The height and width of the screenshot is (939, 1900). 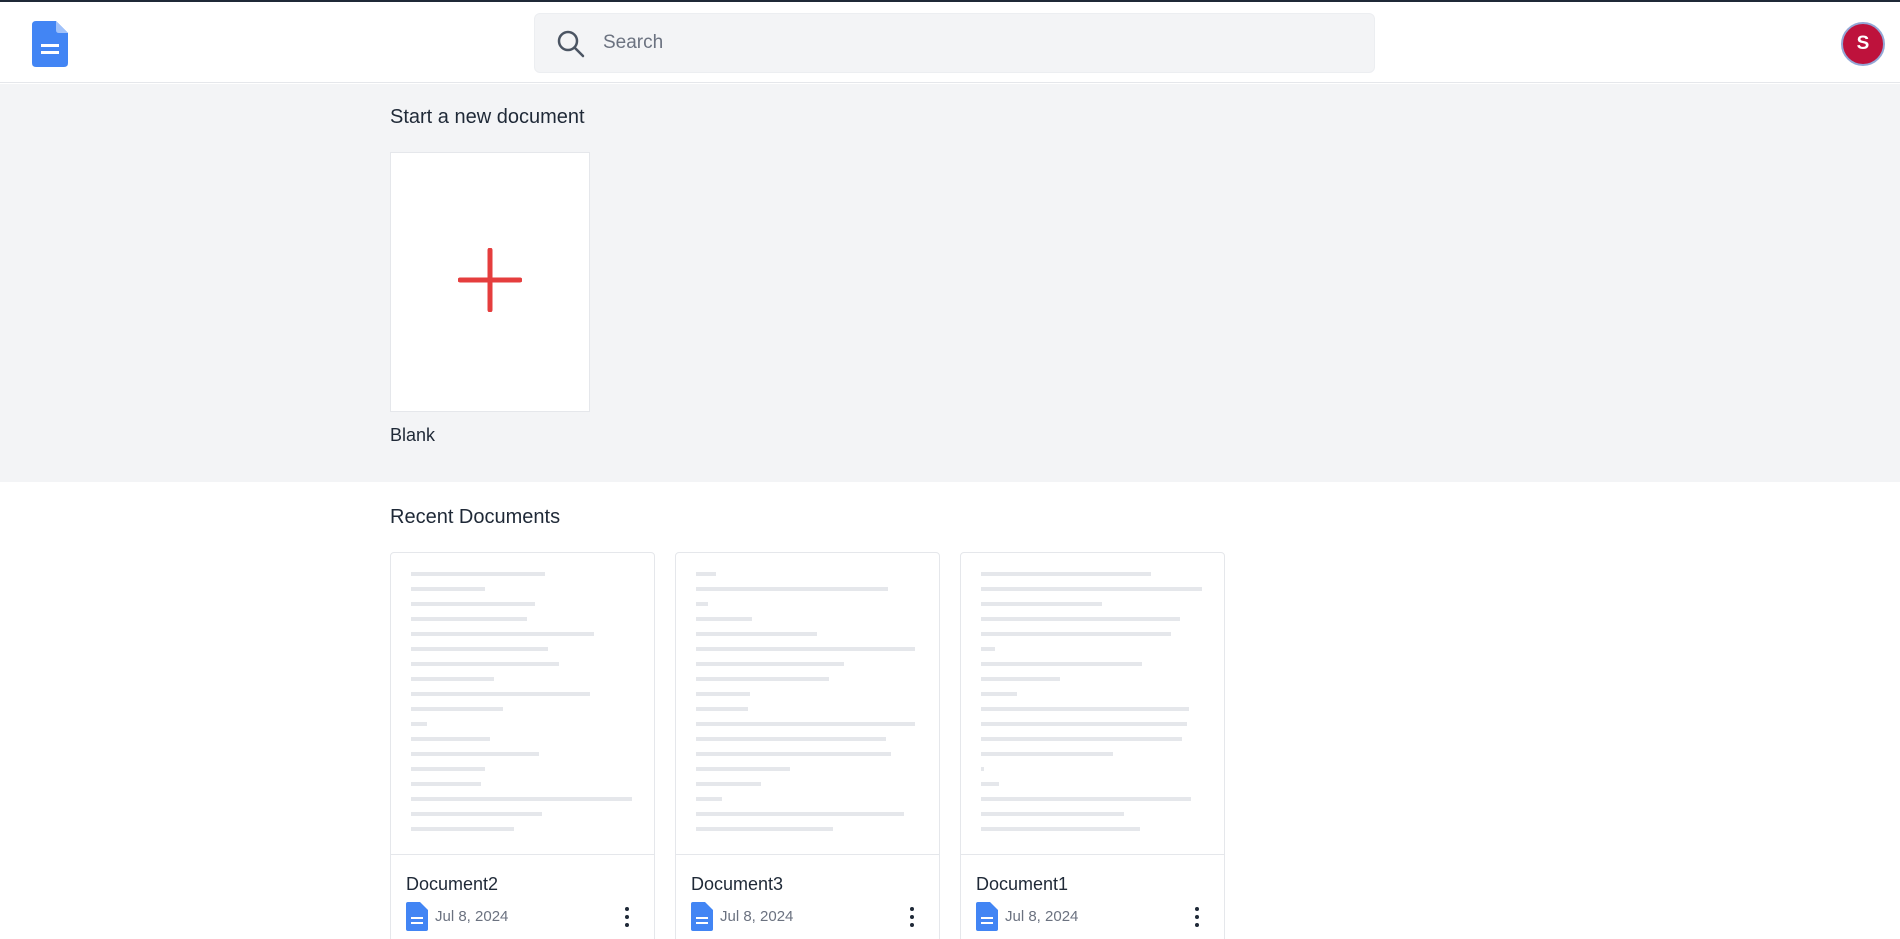 I want to click on document-card: Document3 Jul 8, 2024, so click(x=807, y=745).